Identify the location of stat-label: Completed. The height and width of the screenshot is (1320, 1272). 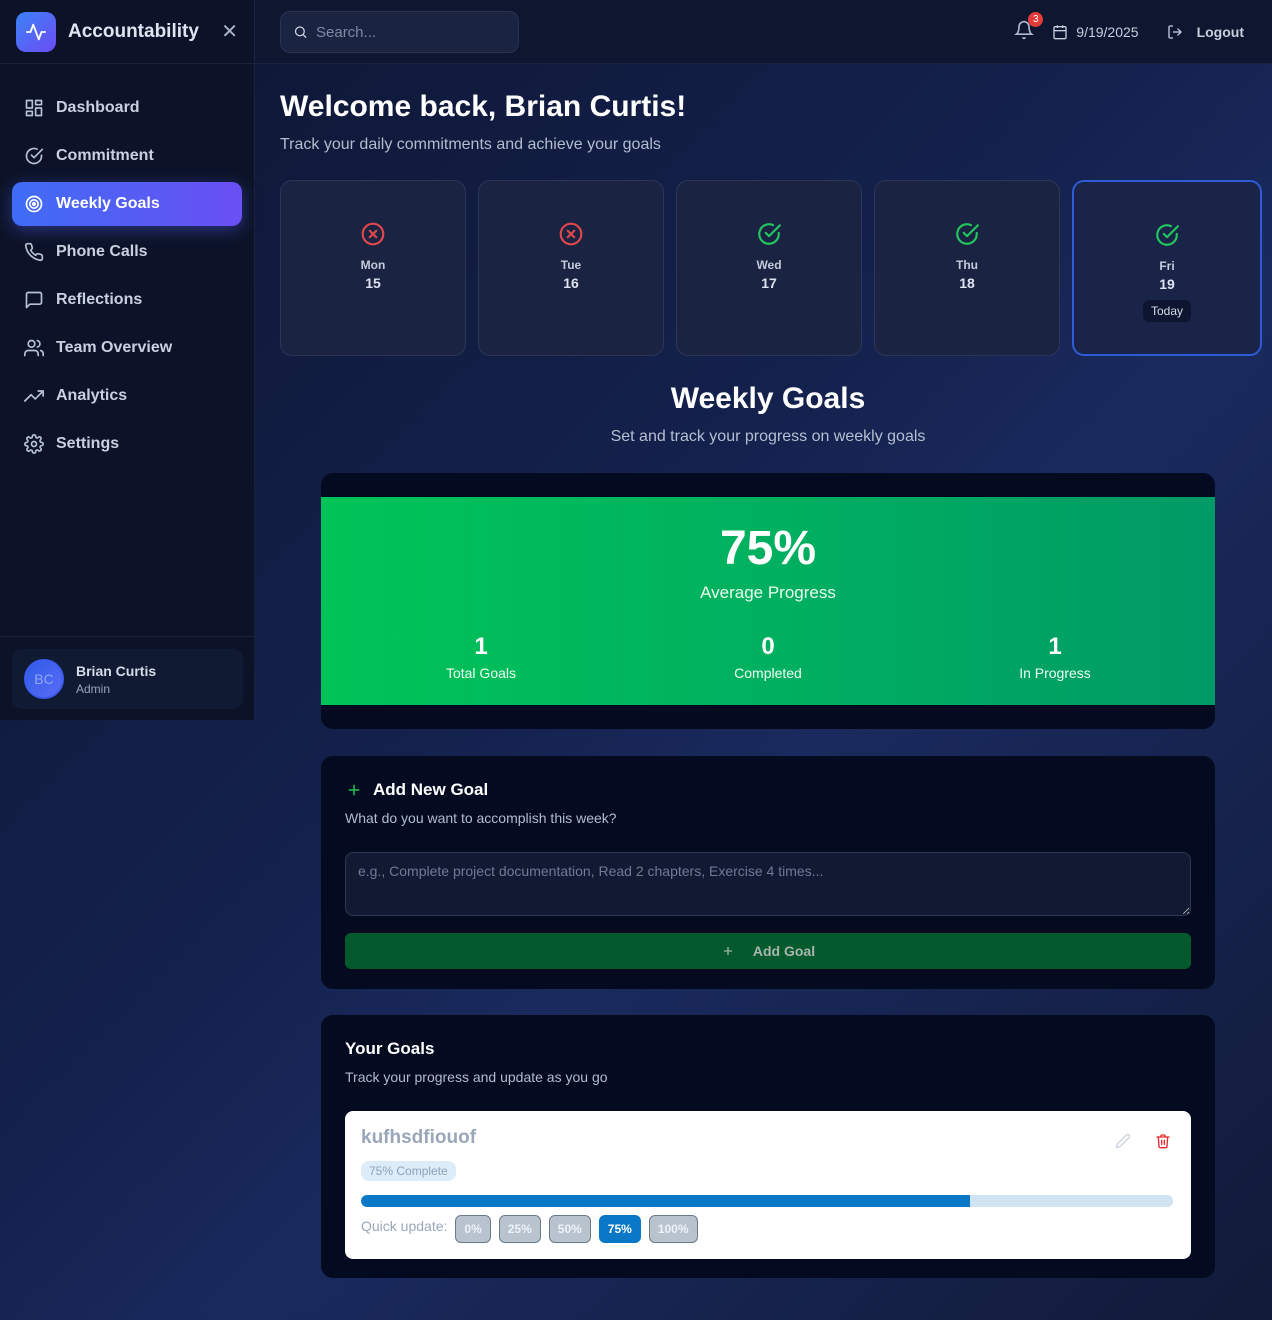
(768, 673).